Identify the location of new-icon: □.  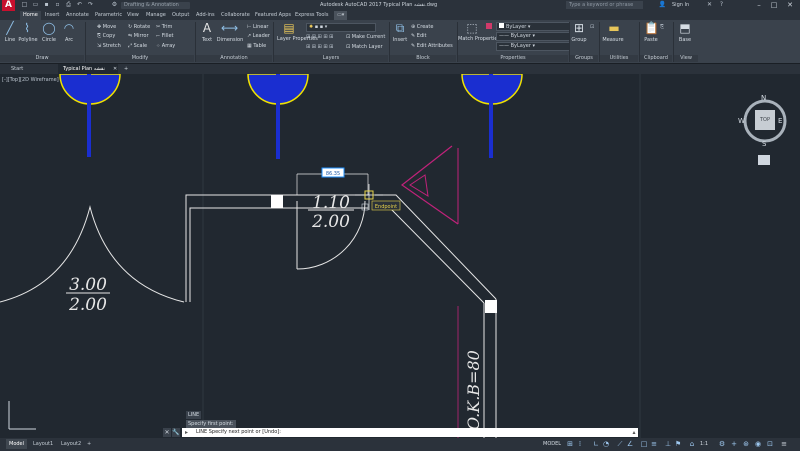
(24, 5).